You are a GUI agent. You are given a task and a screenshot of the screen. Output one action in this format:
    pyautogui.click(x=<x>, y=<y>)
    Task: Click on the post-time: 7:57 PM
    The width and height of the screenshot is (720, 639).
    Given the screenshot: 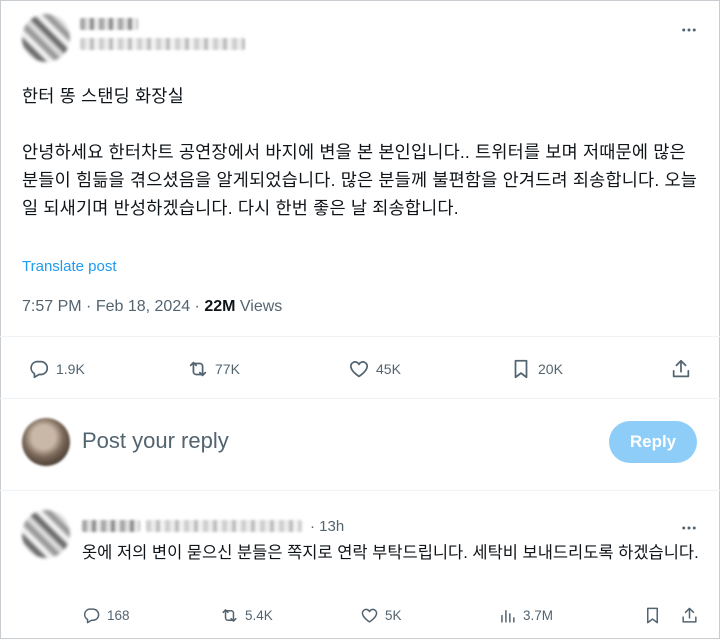 What is the action you would take?
    pyautogui.click(x=52, y=306)
    